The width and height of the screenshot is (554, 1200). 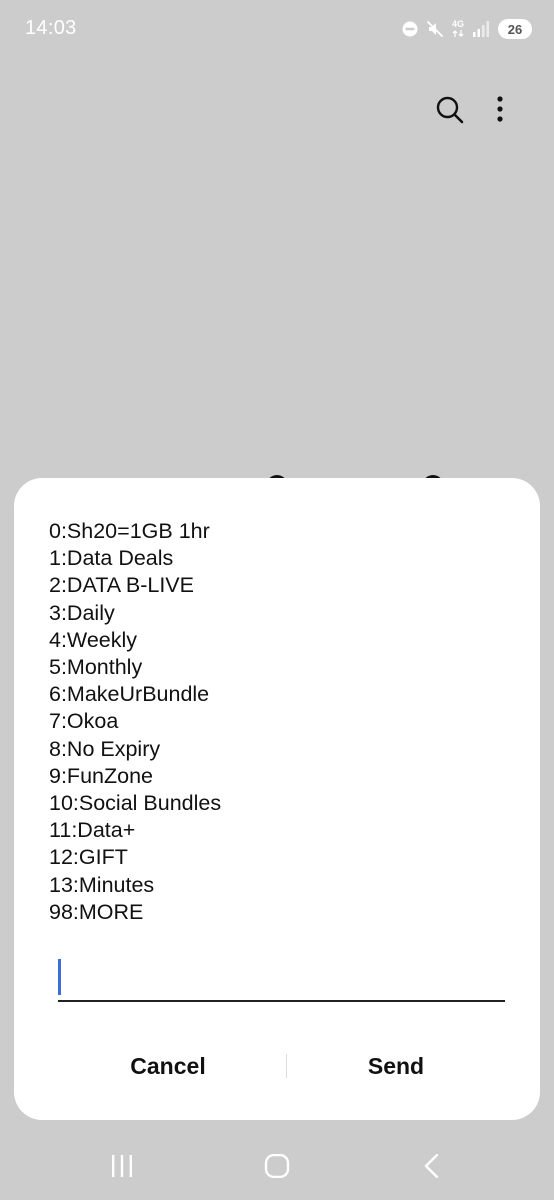 I want to click on menu-item: 2:DATA B-LIVE, so click(x=121, y=585).